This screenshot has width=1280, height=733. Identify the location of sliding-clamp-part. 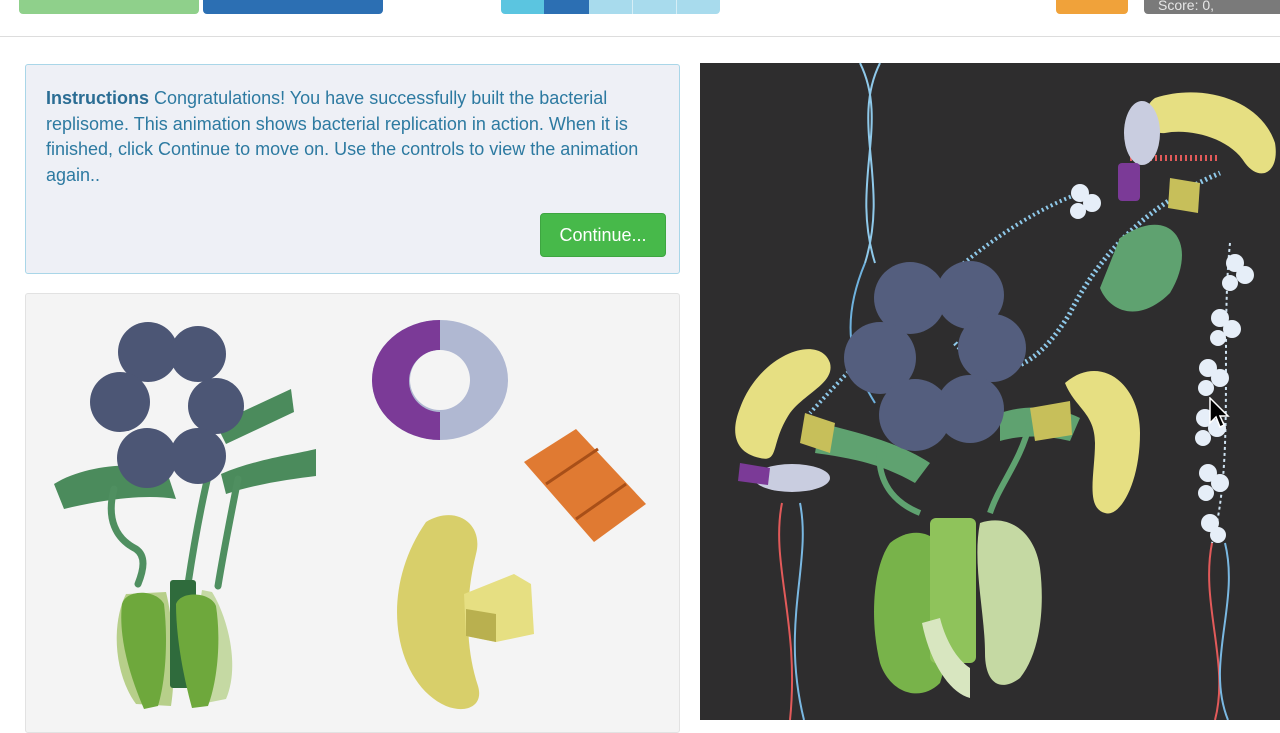
(440, 380).